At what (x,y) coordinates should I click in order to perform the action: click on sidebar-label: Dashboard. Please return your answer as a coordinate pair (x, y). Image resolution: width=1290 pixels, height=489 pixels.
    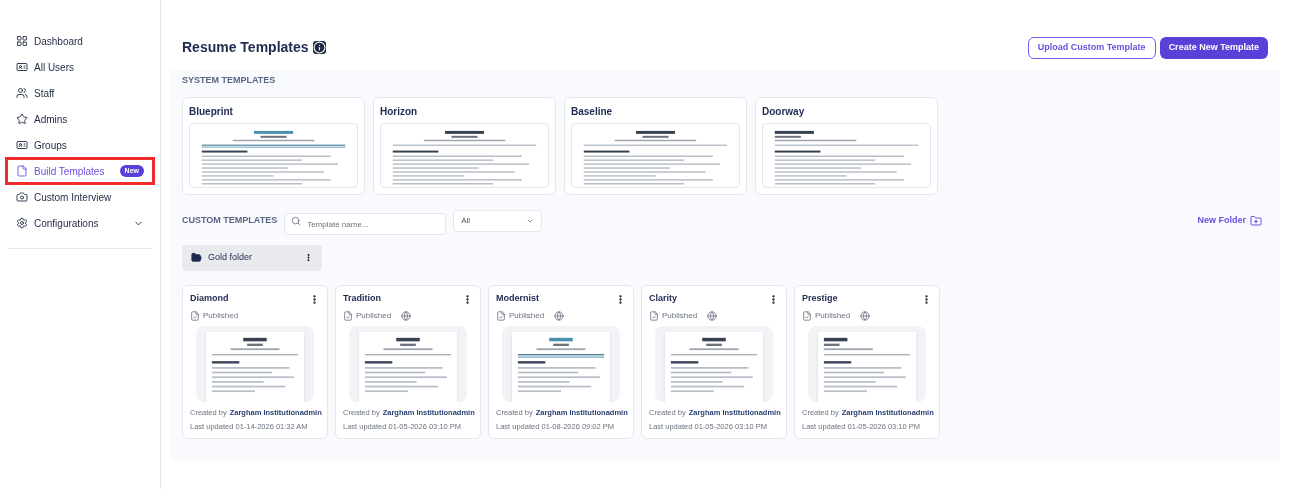
    Looking at the image, I should click on (59, 41).